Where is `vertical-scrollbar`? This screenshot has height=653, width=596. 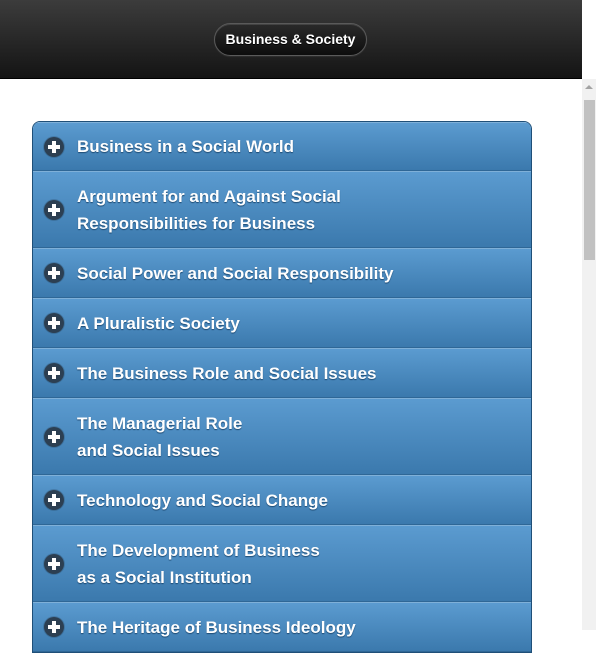
vertical-scrollbar is located at coordinates (589, 315).